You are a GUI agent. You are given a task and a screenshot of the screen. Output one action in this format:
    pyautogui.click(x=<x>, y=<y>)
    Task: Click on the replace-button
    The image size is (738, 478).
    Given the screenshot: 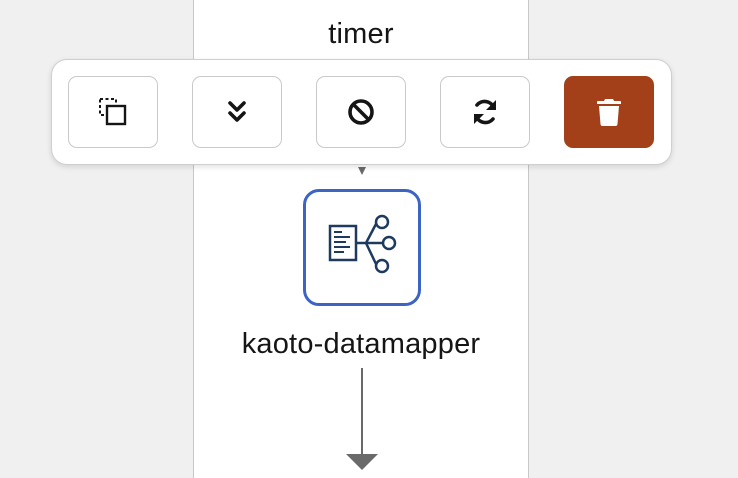 What is the action you would take?
    pyautogui.click(x=485, y=112)
    